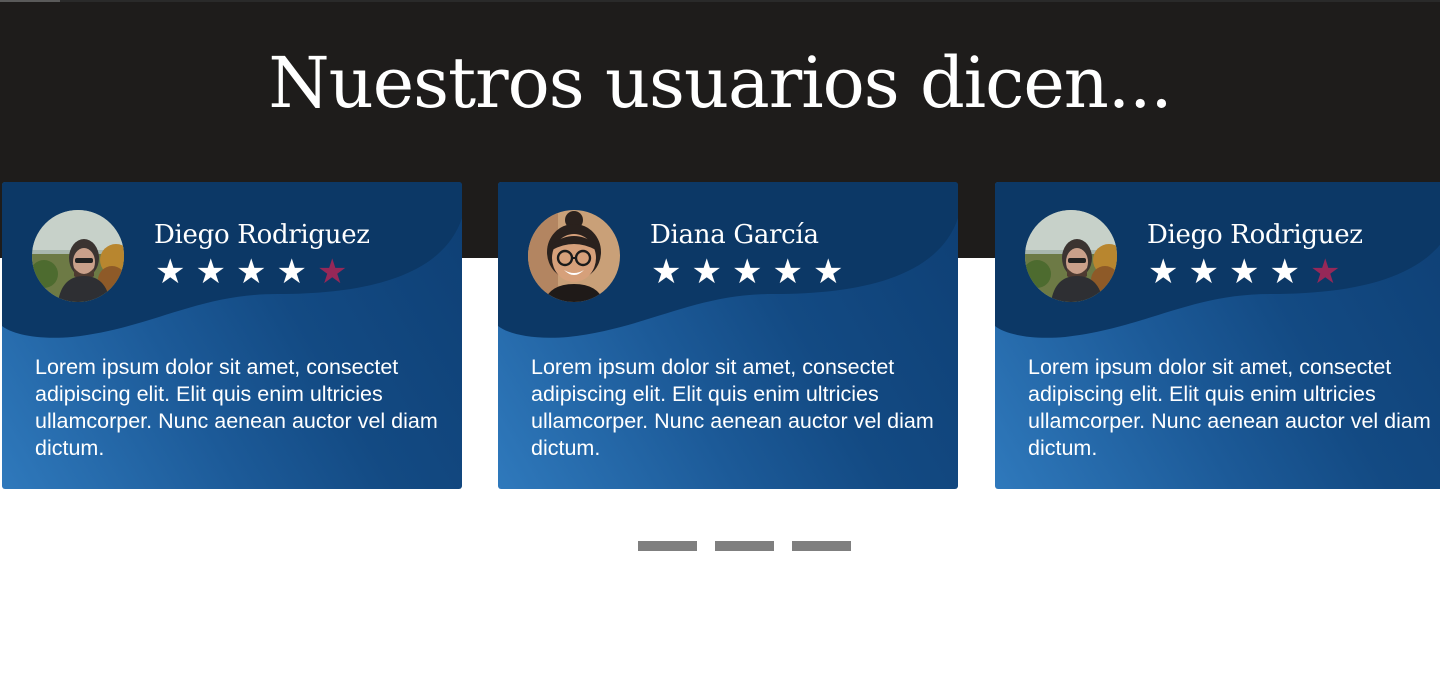  Describe the element at coordinates (821, 546) in the screenshot. I see `carousel-page-3-button` at that location.